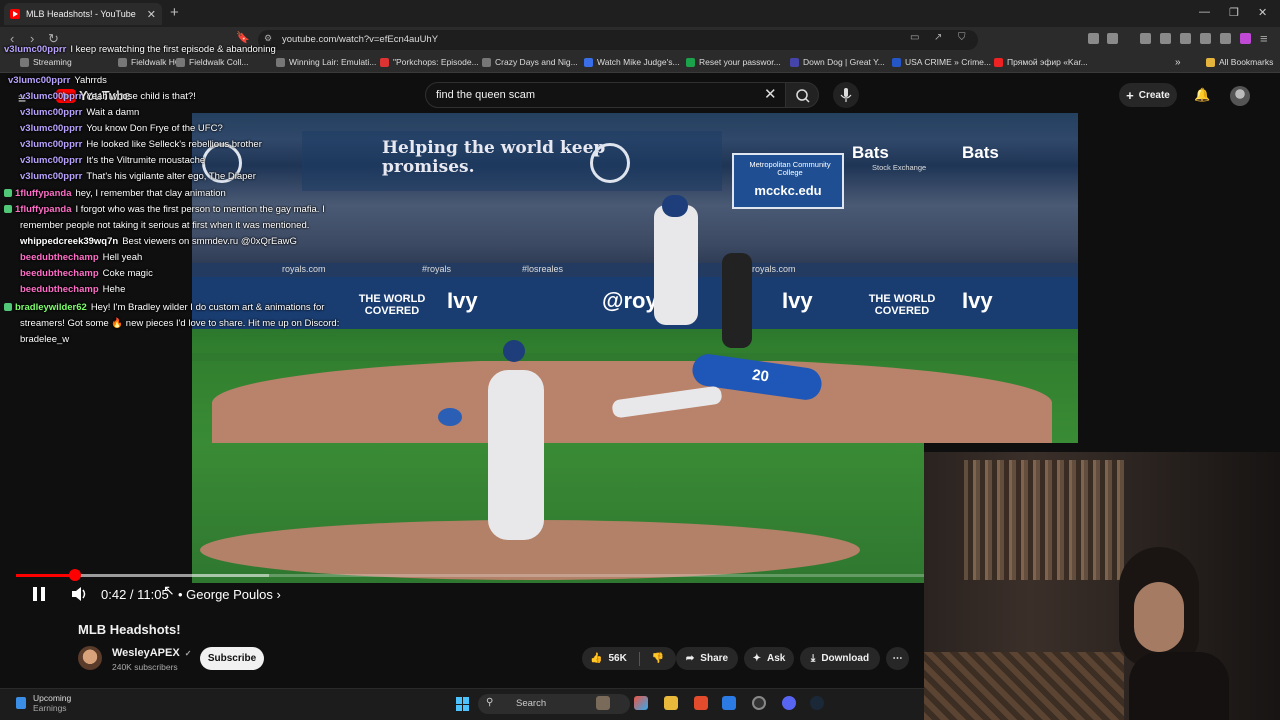 This screenshot has height=720, width=1280. What do you see at coordinates (1185, 38) in the screenshot?
I see `wallet-icon` at bounding box center [1185, 38].